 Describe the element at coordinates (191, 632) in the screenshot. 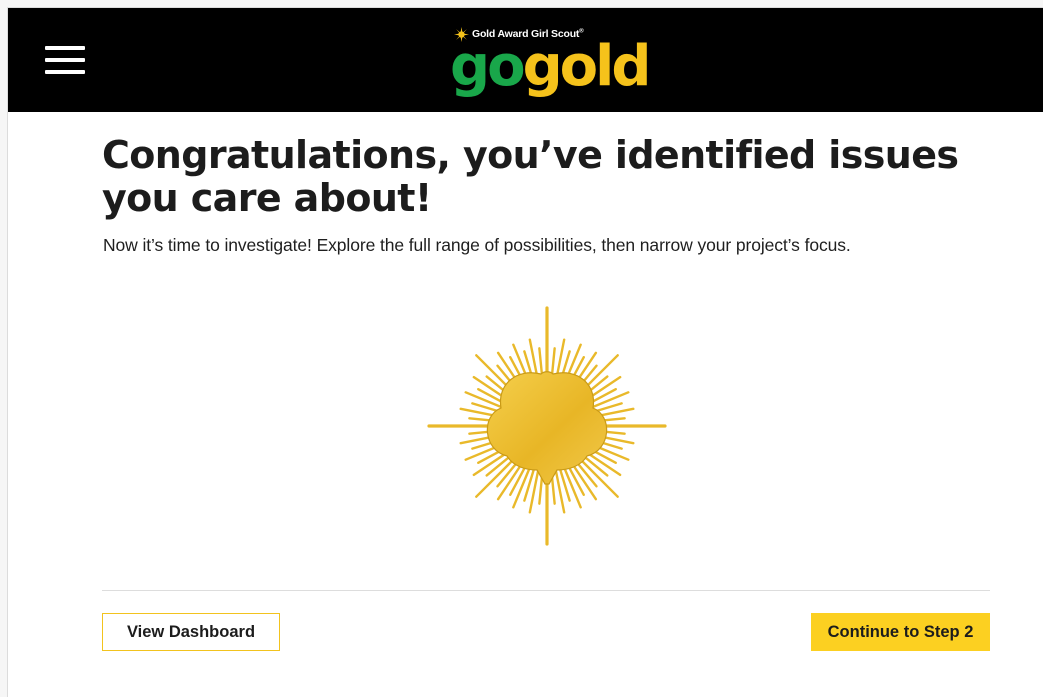

I see `view-dashboard-button: View Dashboard` at that location.